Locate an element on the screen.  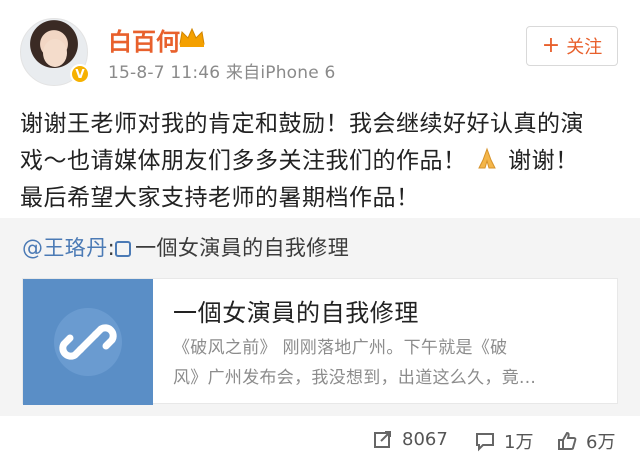
repost-icon is located at coordinates (382, 439).